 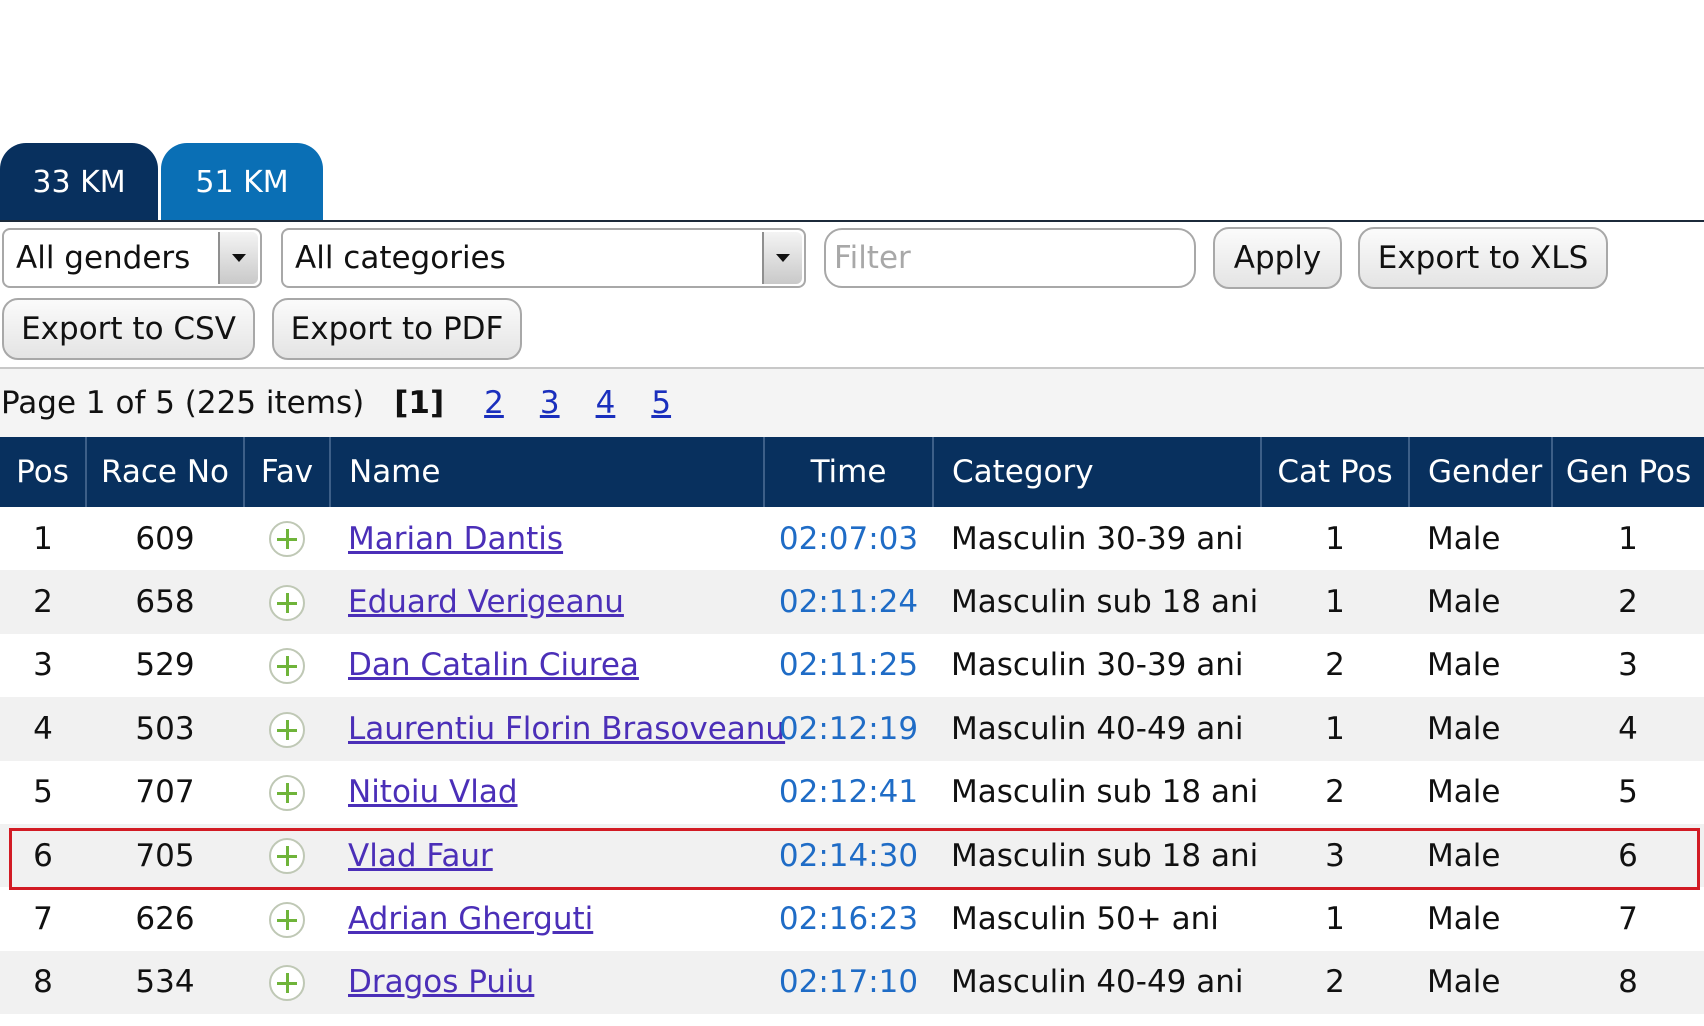 What do you see at coordinates (43, 665) in the screenshot?
I see `cell-pos: 3` at bounding box center [43, 665].